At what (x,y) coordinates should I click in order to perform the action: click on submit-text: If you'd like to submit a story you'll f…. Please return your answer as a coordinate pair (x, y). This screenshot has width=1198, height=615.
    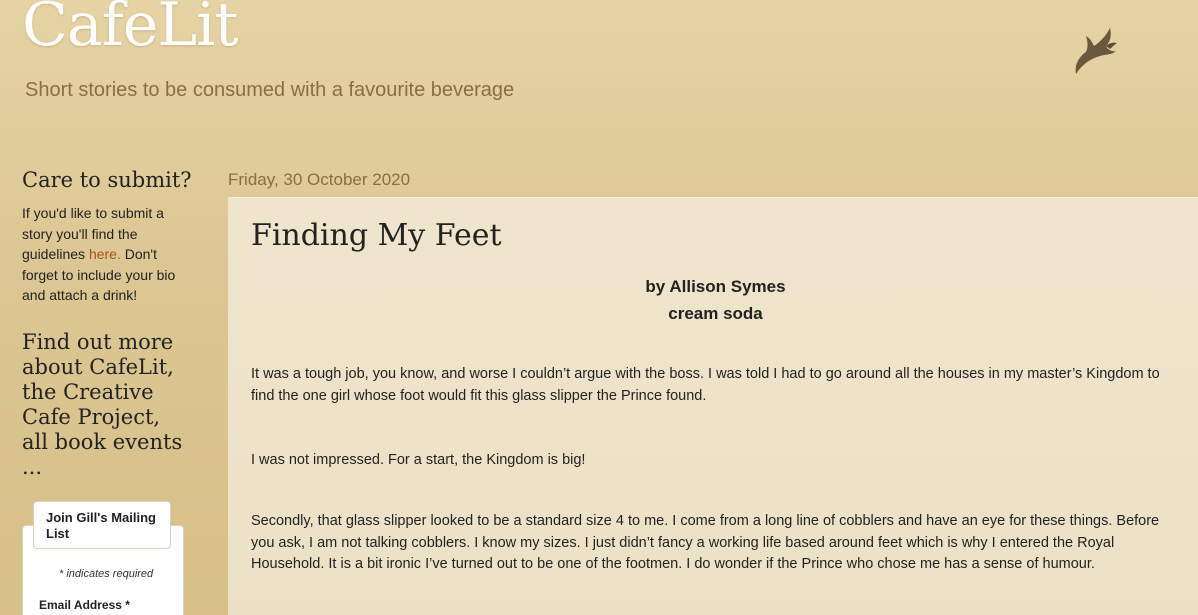
    Looking at the image, I should click on (102, 254).